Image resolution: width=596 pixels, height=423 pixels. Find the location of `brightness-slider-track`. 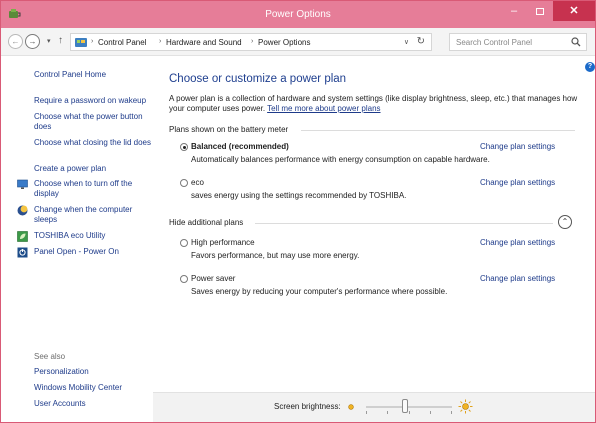

brightness-slider-track is located at coordinates (409, 407).